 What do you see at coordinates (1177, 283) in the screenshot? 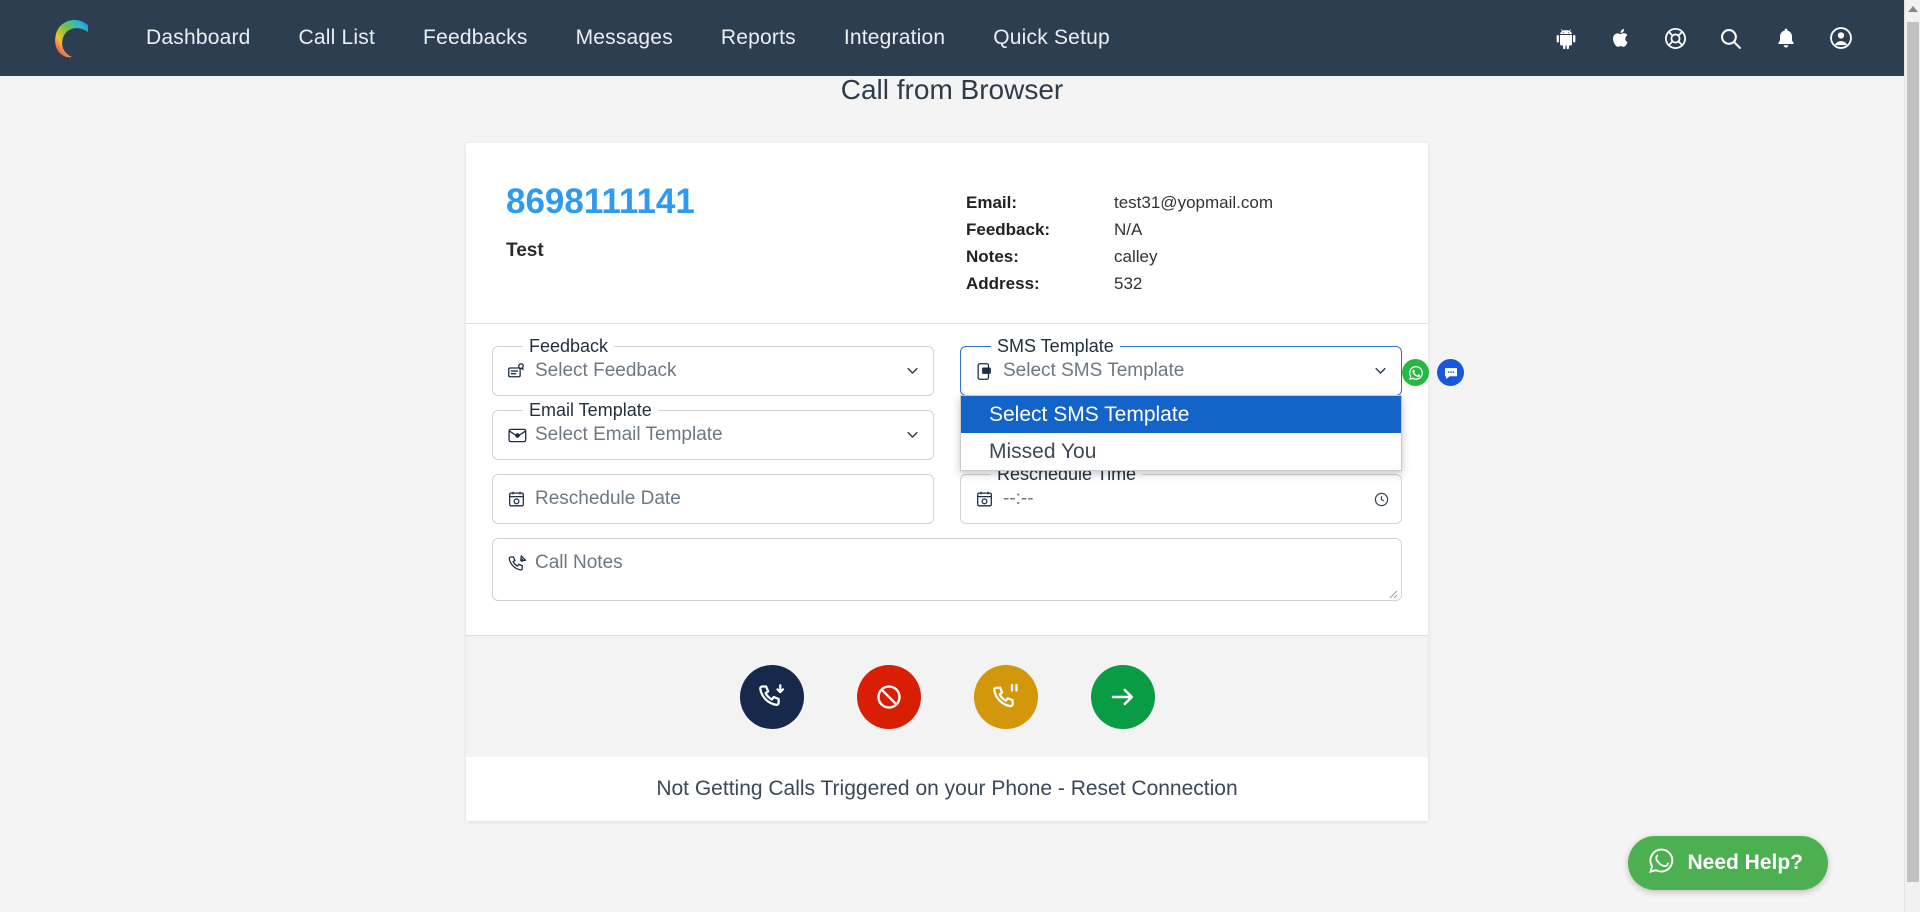
I see `detail-row-address: Address: 532` at bounding box center [1177, 283].